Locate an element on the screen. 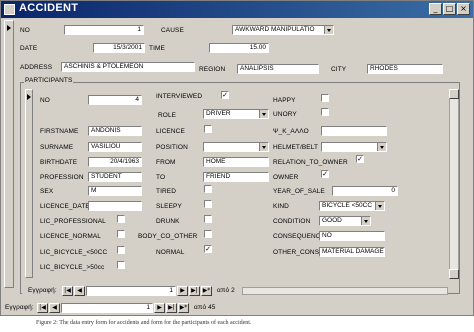 The image size is (474, 332). first-record-button: |◀ is located at coordinates (67, 291).